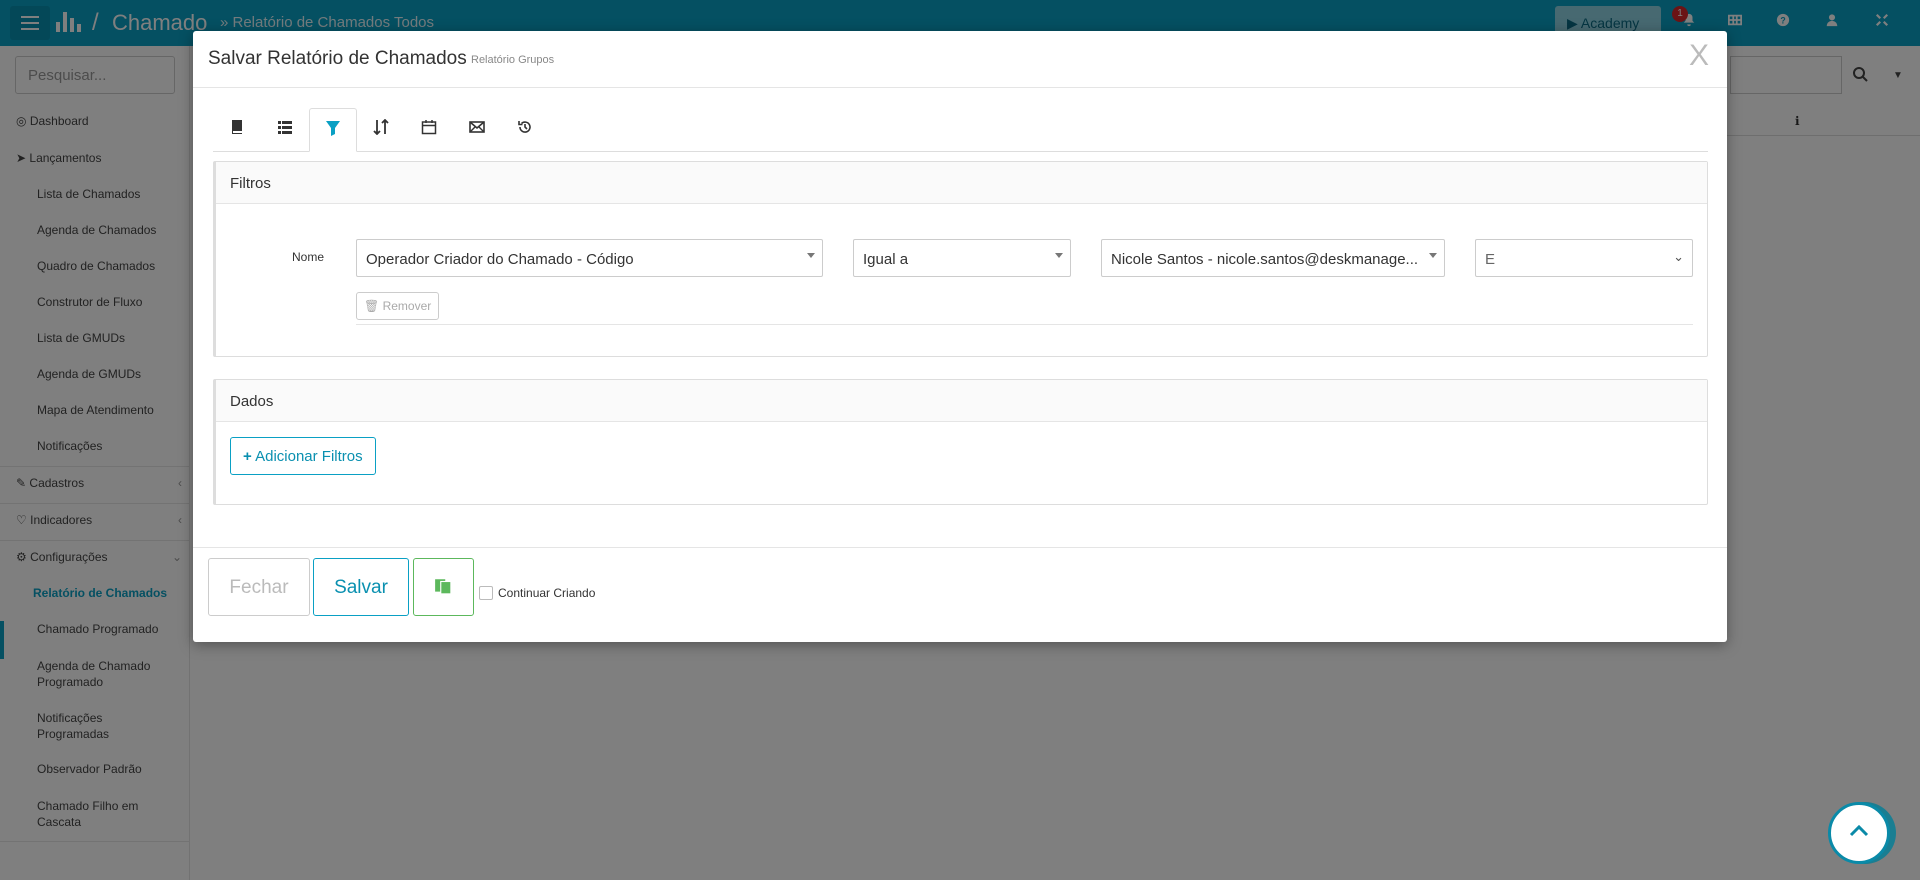 Image resolution: width=1920 pixels, height=880 pixels. Describe the element at coordinates (247, 456) in the screenshot. I see `plus-icon: +` at that location.